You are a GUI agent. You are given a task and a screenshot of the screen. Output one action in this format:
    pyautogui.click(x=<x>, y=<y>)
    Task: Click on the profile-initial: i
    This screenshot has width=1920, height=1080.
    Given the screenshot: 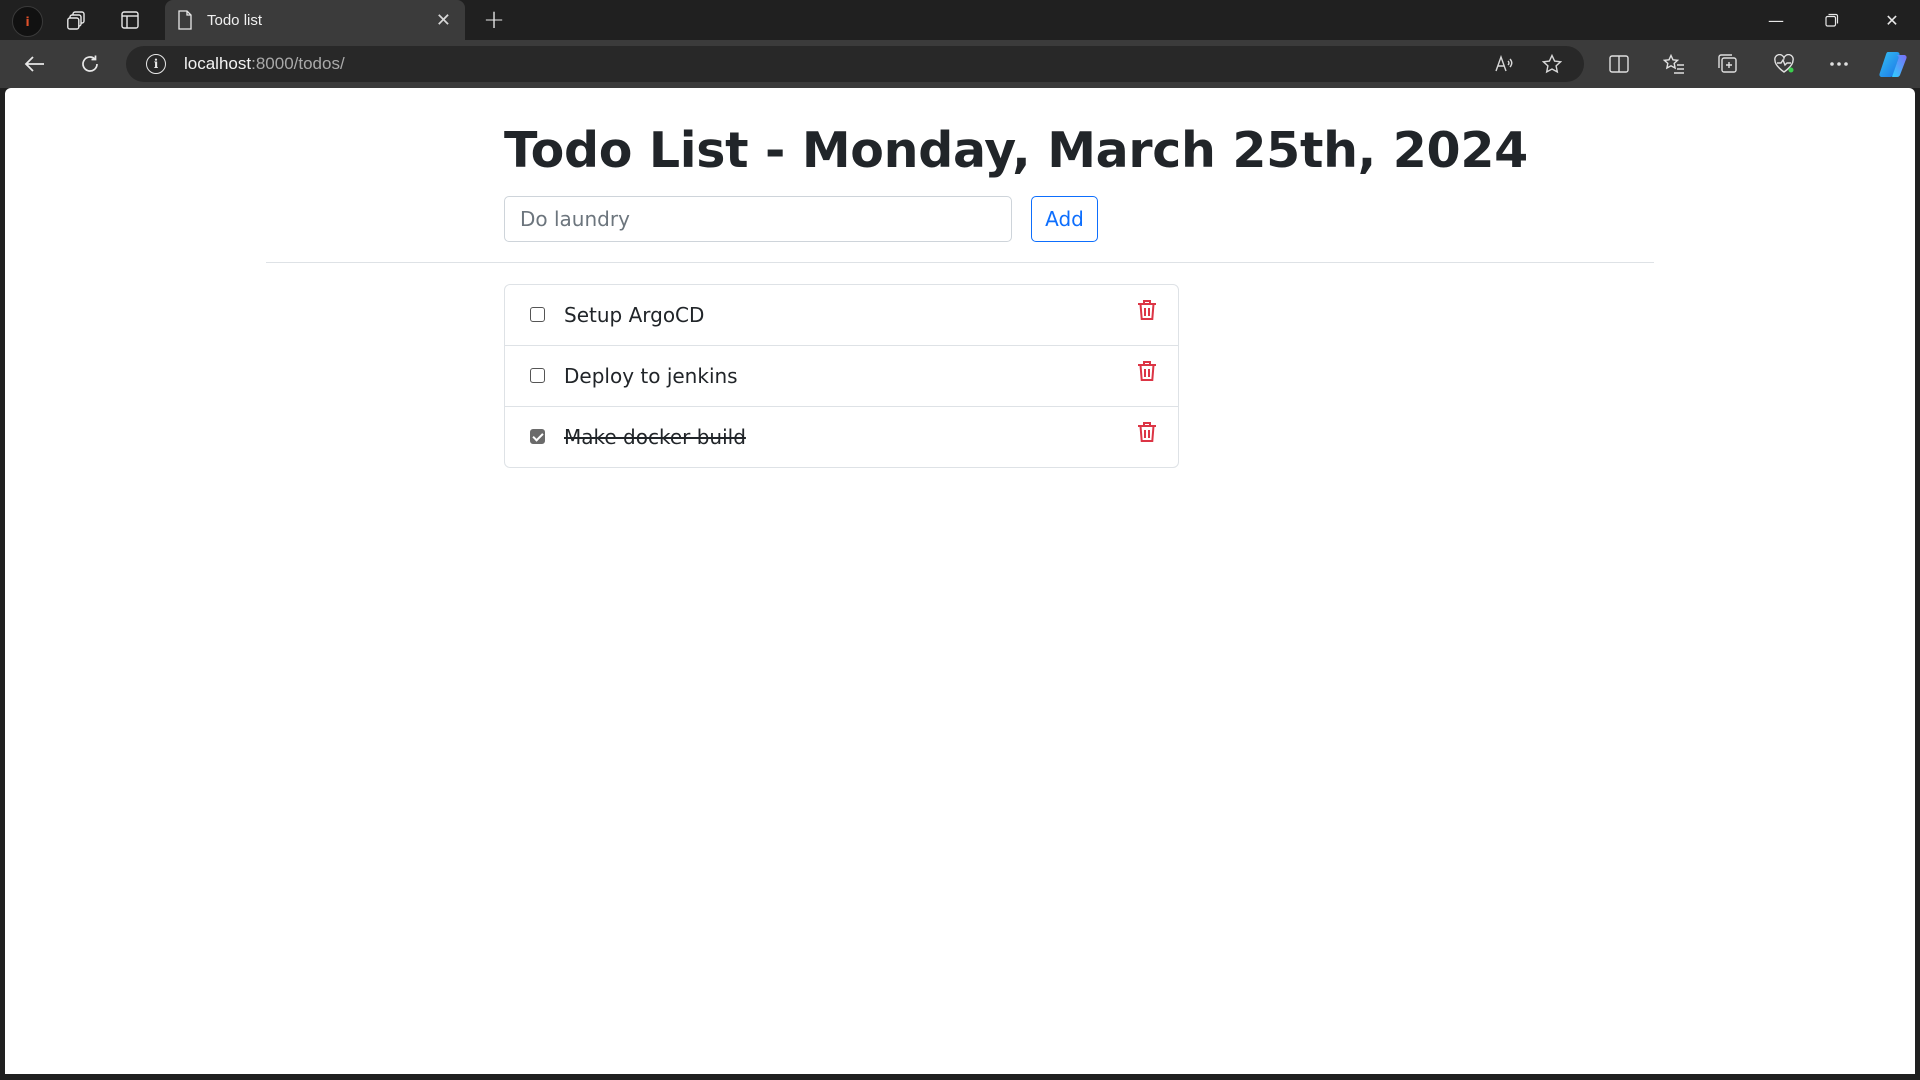 What is the action you would take?
    pyautogui.click(x=27, y=21)
    